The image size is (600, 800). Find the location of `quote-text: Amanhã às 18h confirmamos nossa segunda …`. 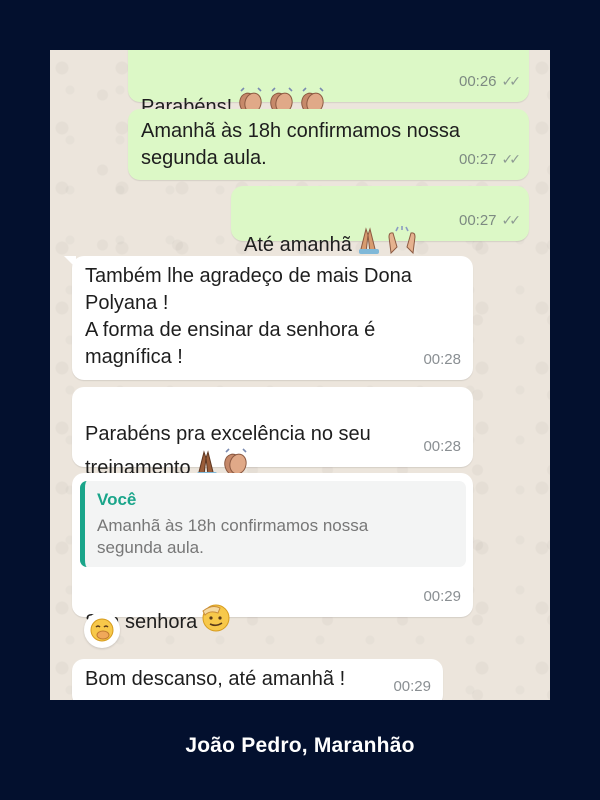

quote-text: Amanhã às 18h confirmamos nossa segunda … is located at coordinates (233, 536).